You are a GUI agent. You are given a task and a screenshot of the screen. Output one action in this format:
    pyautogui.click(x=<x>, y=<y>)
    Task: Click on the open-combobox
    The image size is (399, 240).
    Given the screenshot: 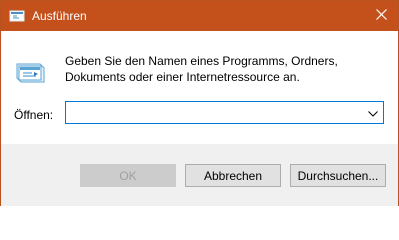 What is the action you would take?
    pyautogui.click(x=224, y=112)
    